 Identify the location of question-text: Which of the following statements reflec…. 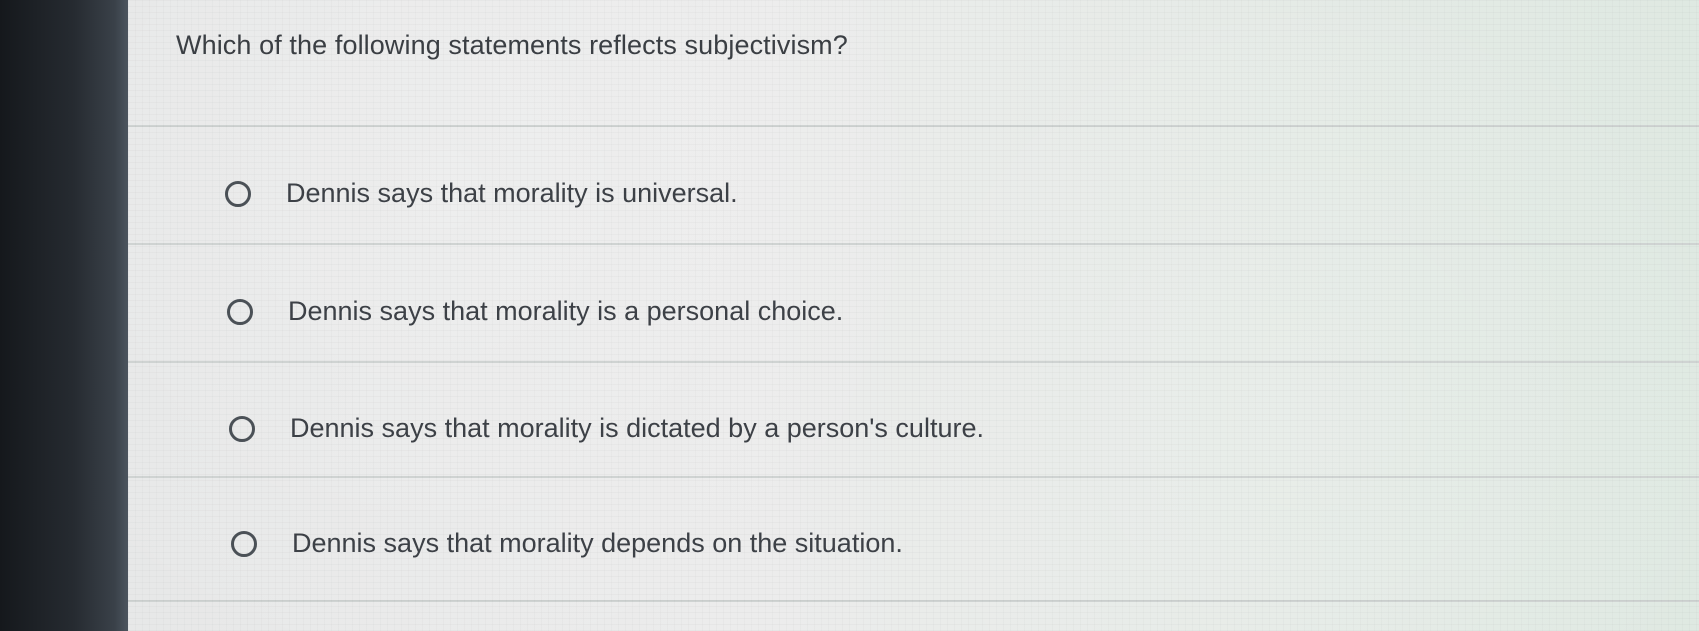
(512, 45).